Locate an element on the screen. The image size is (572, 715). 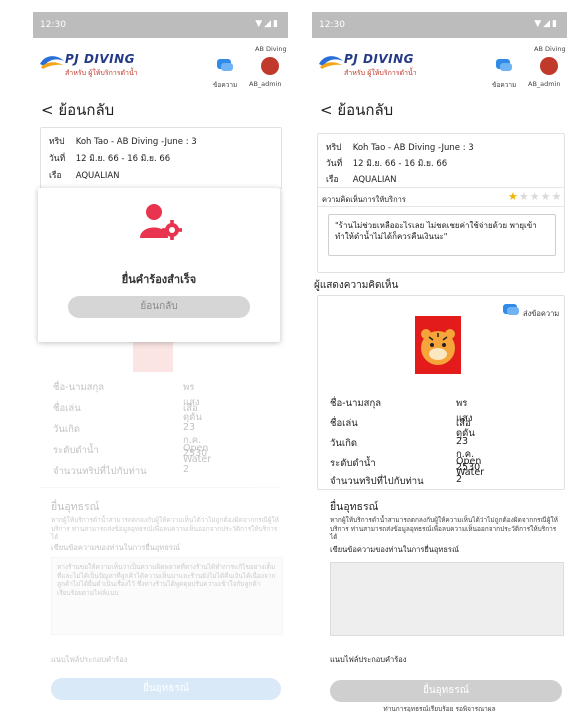
reviewer-photo is located at coordinates (438, 345).